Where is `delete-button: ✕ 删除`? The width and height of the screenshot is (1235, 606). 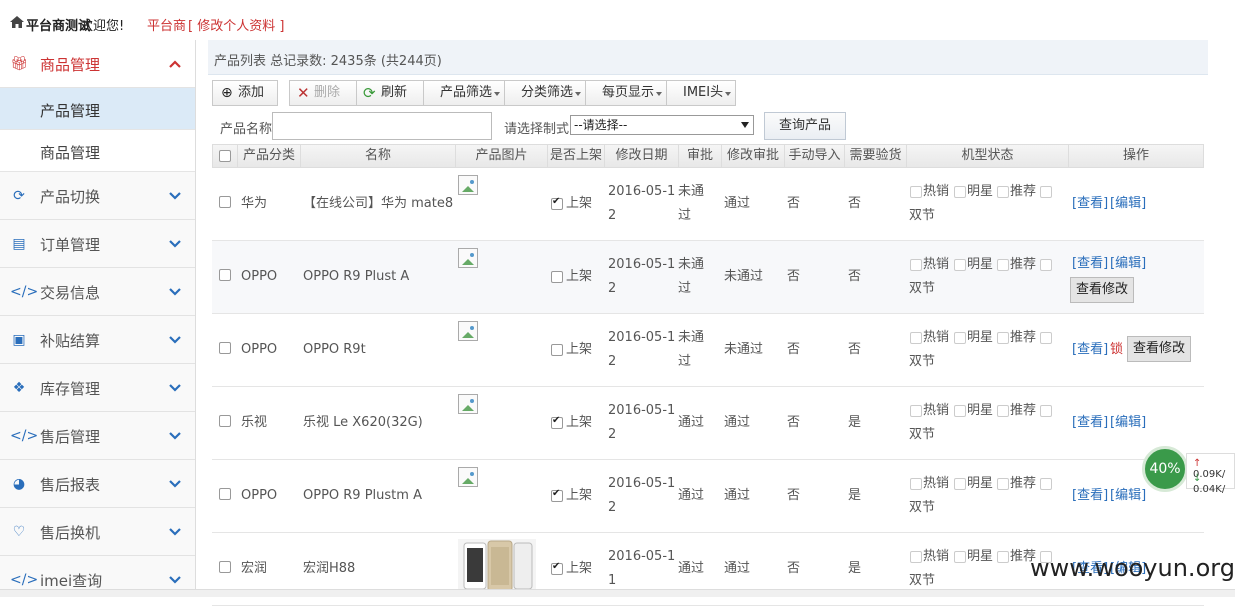
delete-button: ✕ 删除 is located at coordinates (323, 93).